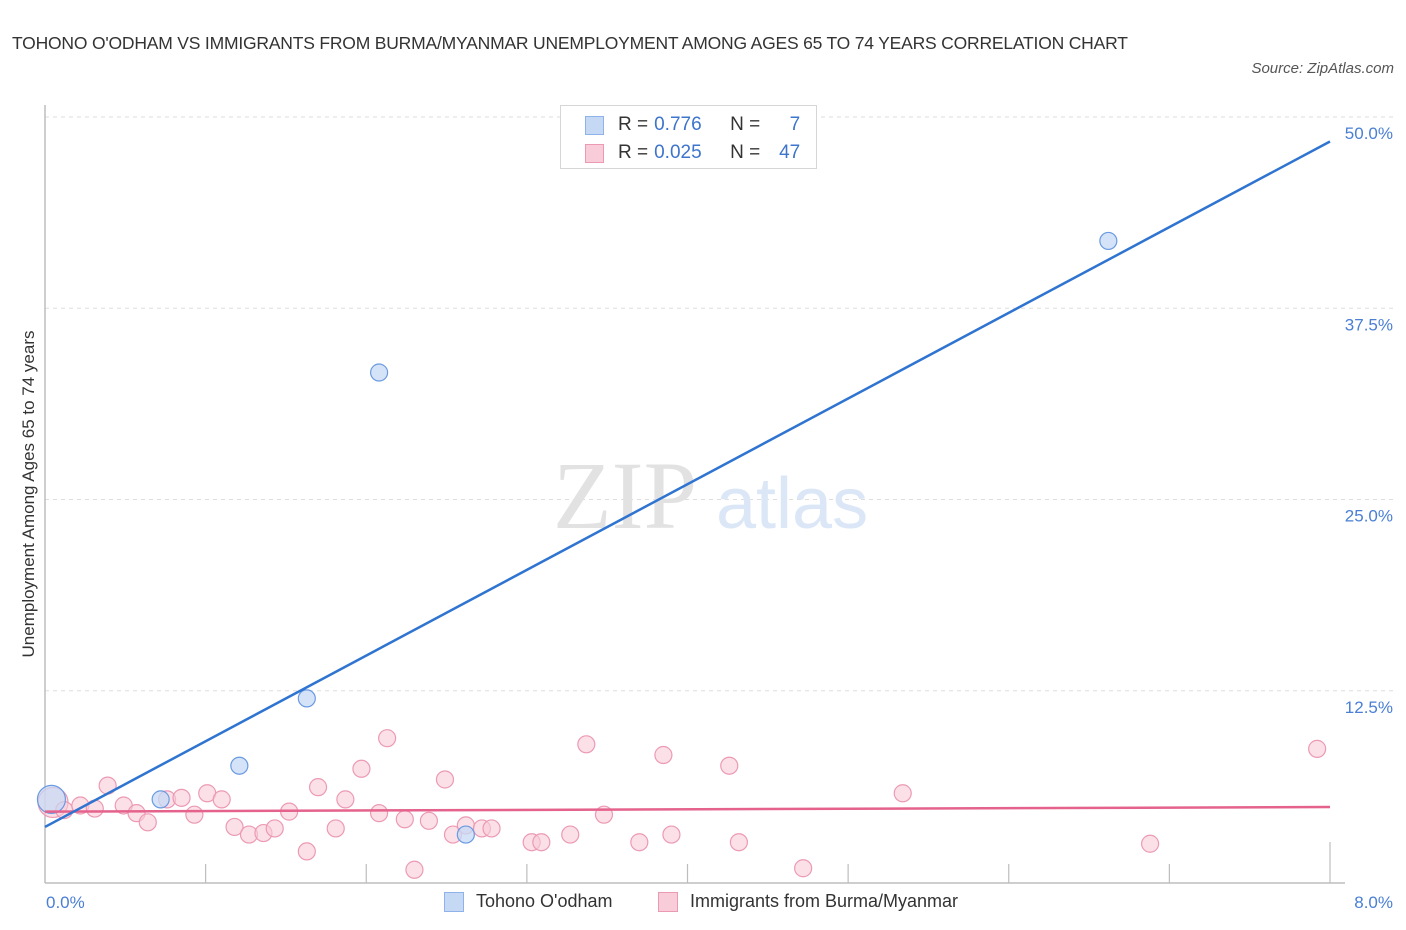 Image resolution: width=1406 pixels, height=930 pixels. Describe the element at coordinates (1369, 516) in the screenshot. I see `y-tick-label: 25.0%` at that location.